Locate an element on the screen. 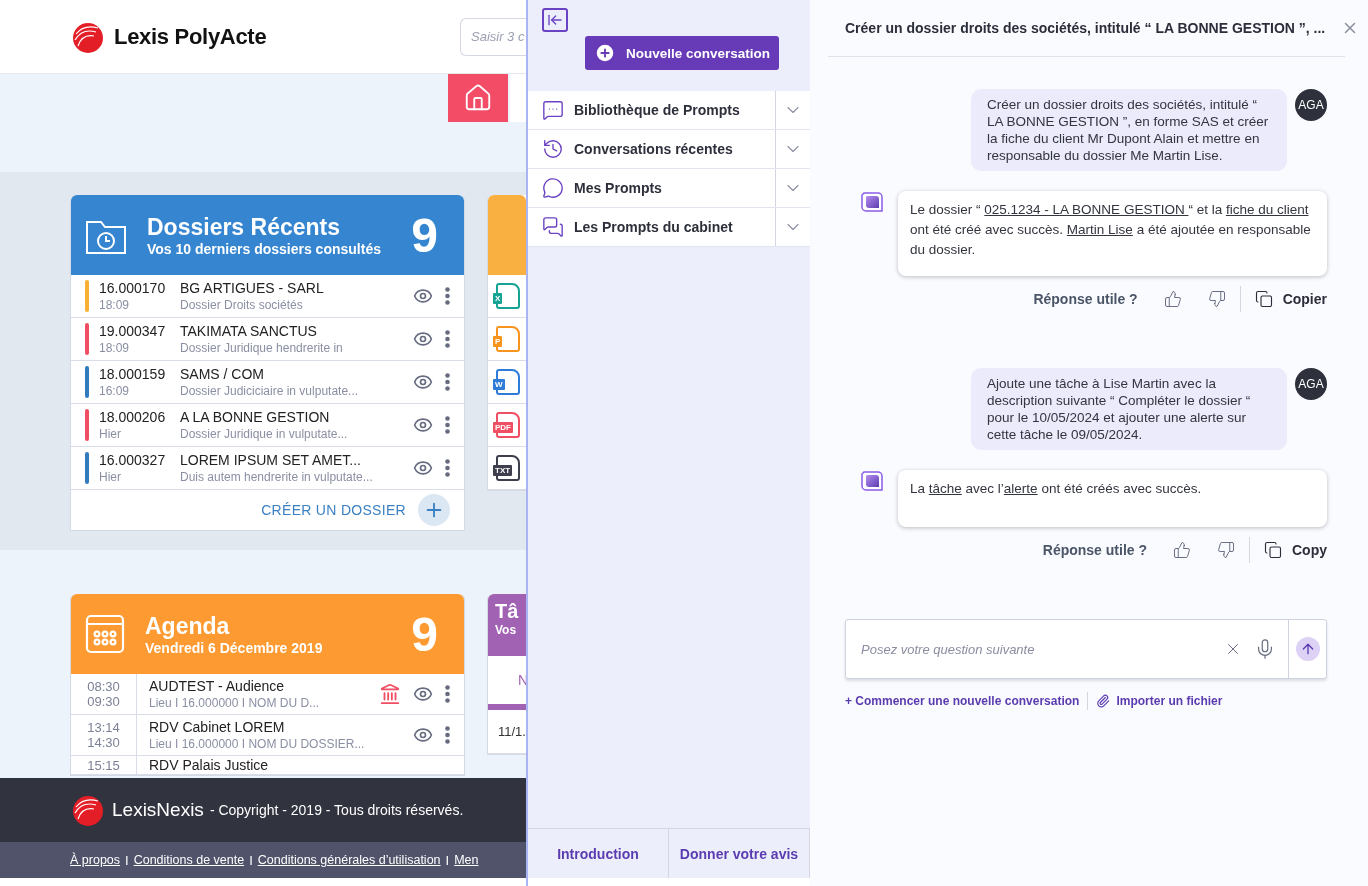  card-subtitle: Vos is located at coordinates (506, 630).